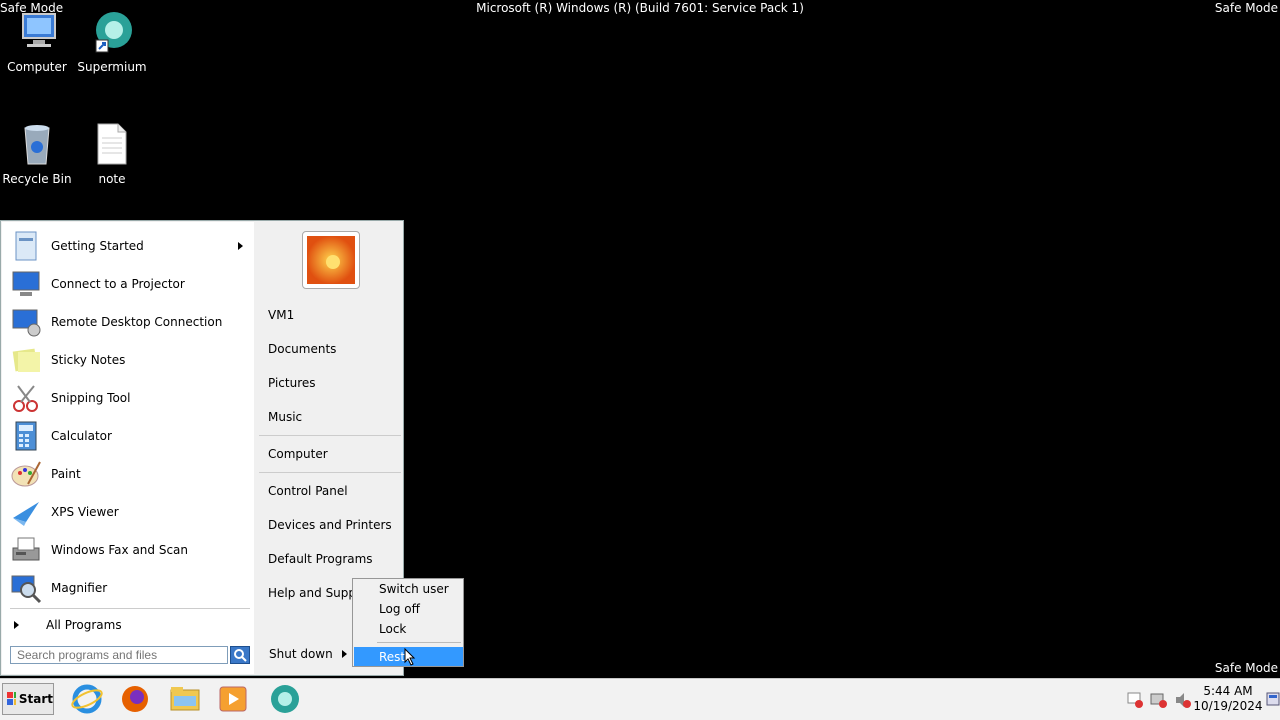 This screenshot has width=1280, height=720. What do you see at coordinates (298, 454) in the screenshot?
I see `computer-link: Computer` at bounding box center [298, 454].